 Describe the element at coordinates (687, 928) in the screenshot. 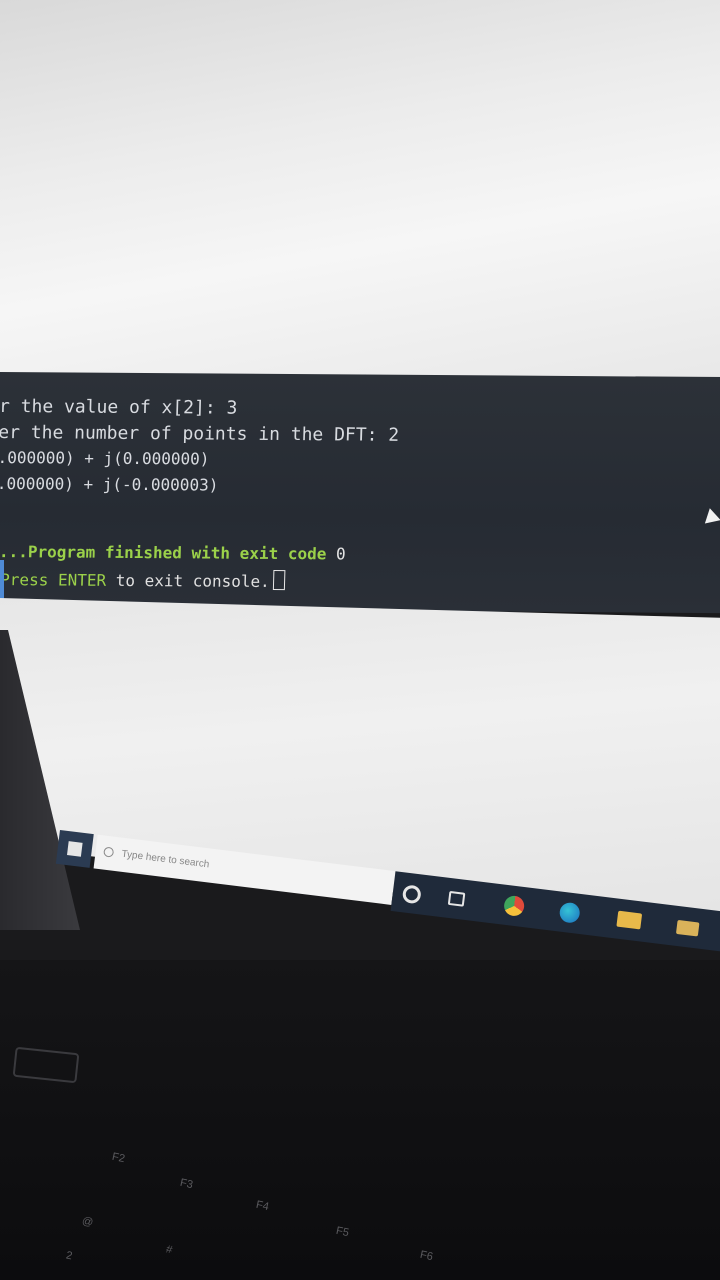

I see `app-icon` at that location.